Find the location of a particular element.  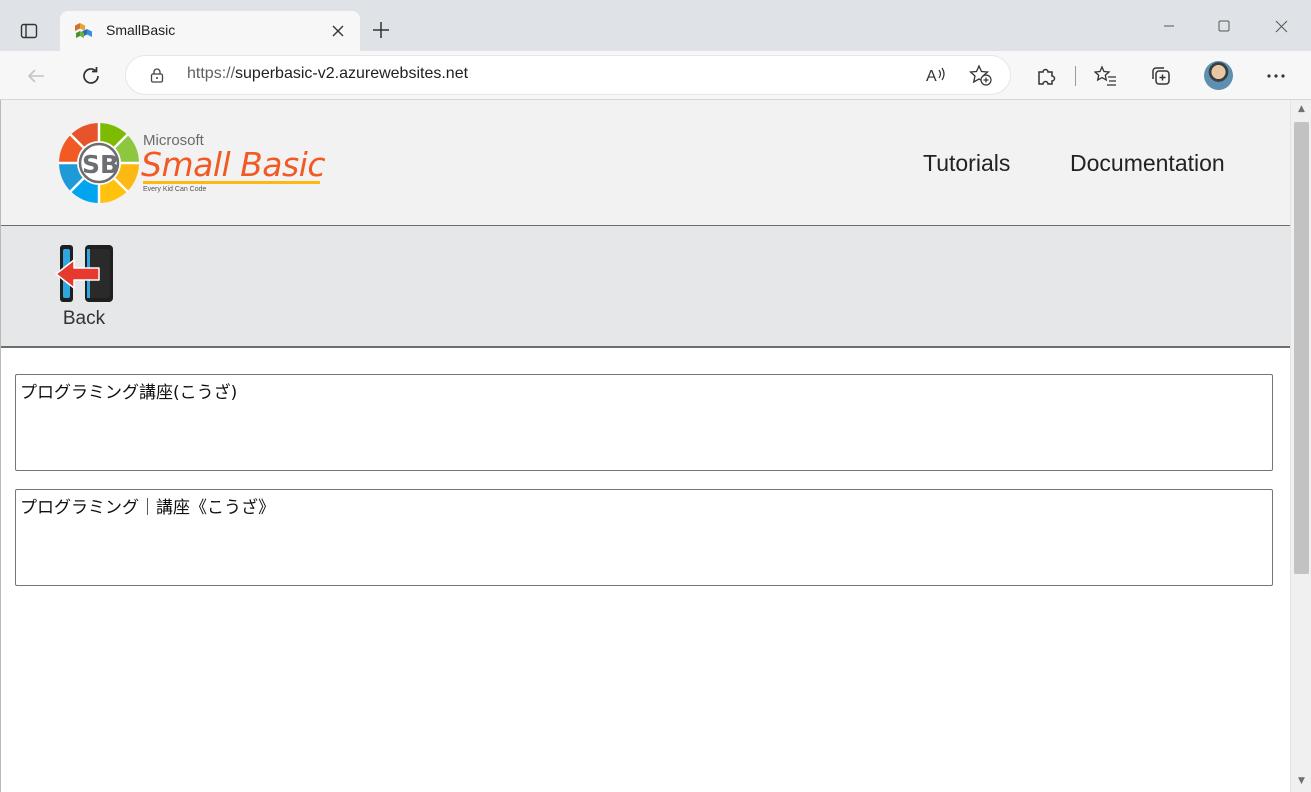

nav-link-documentation: Documentation is located at coordinates (1147, 163).